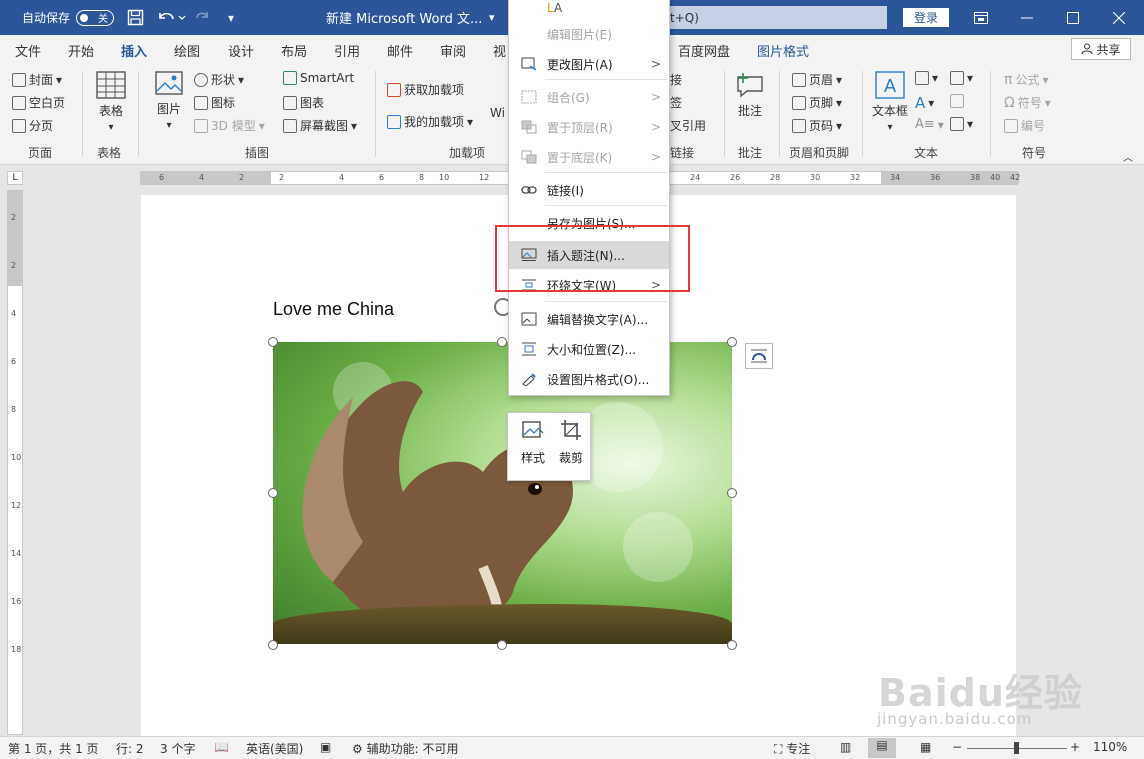 This screenshot has height=759, width=1144. What do you see at coordinates (890, 111) in the screenshot?
I see `textbox-label: 文本框` at bounding box center [890, 111].